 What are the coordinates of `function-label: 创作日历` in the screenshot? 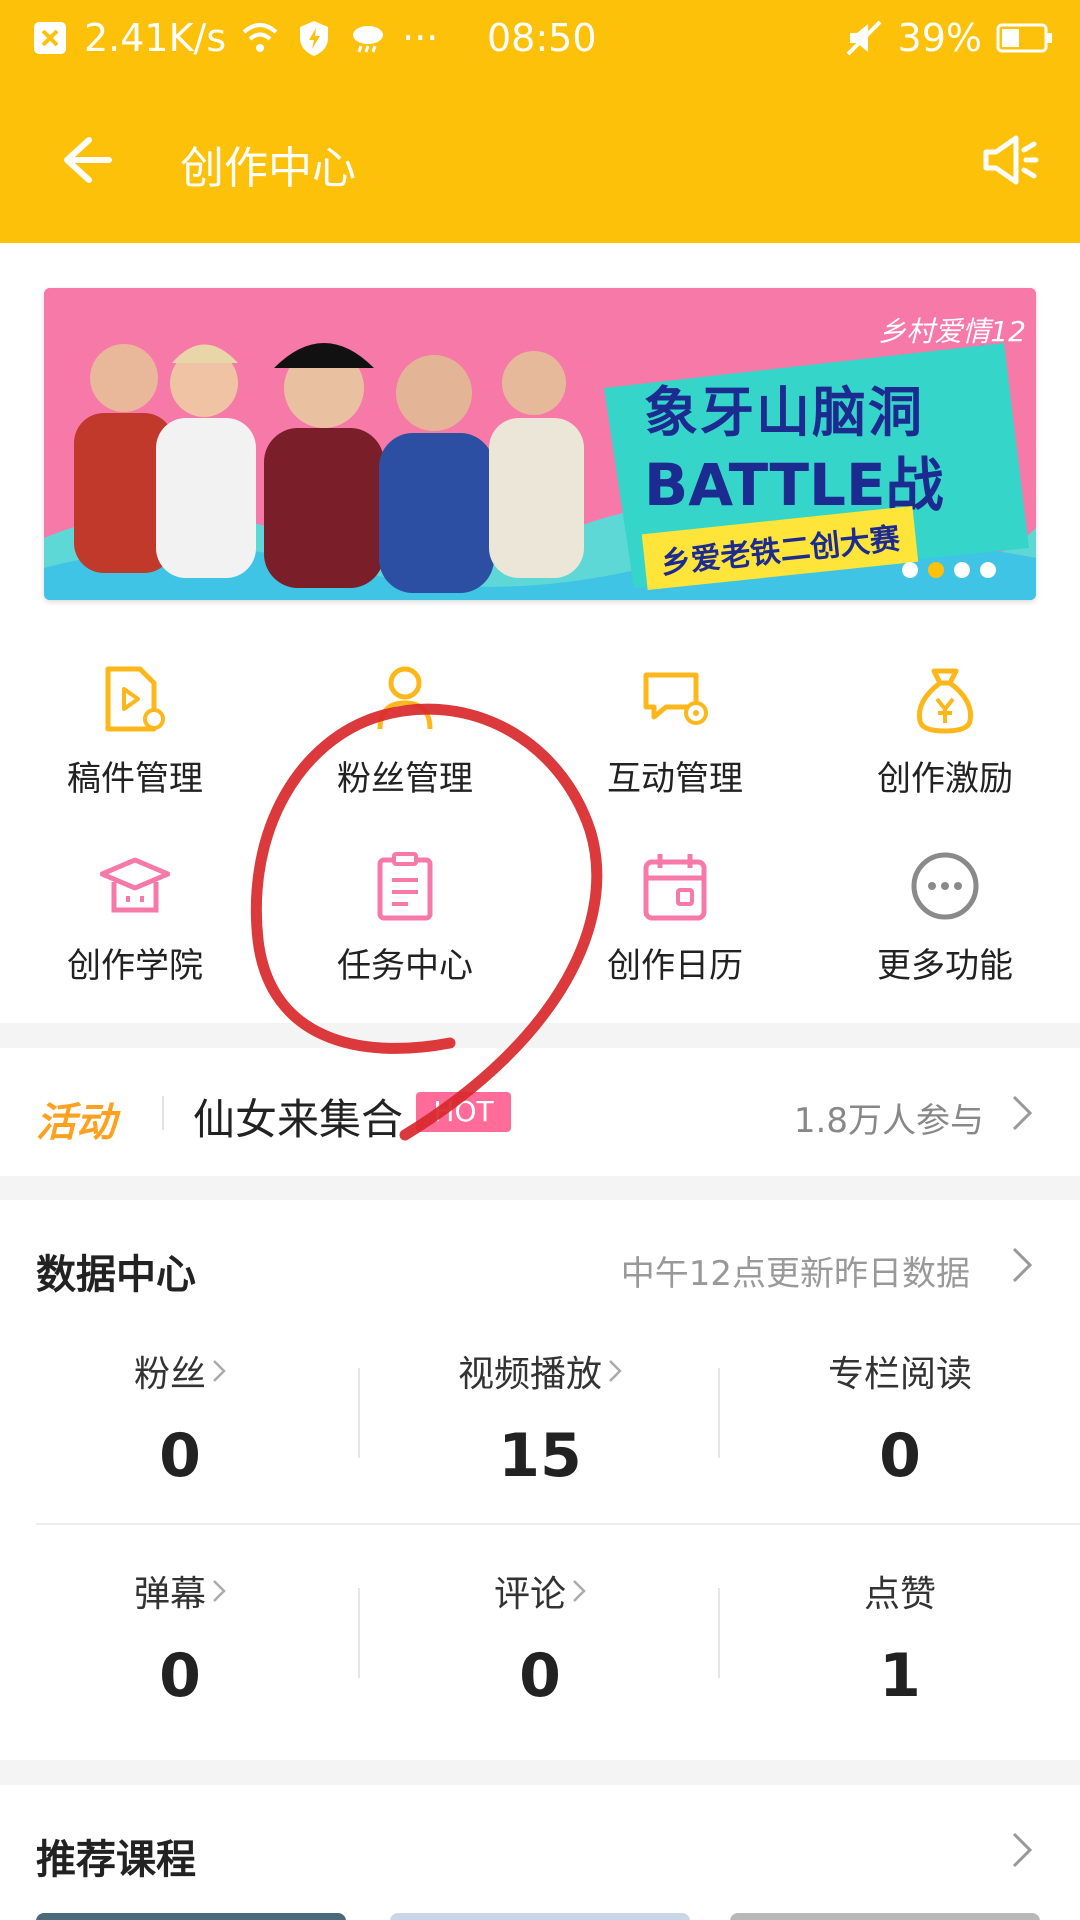 It's located at (675, 966).